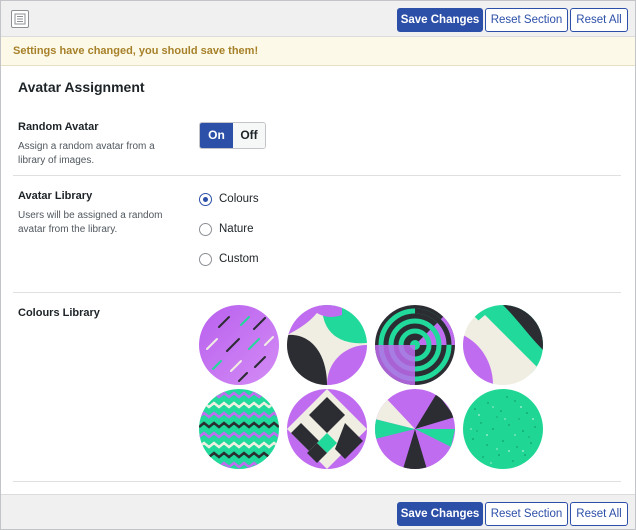 The image size is (636, 530). Describe the element at coordinates (239, 345) in the screenshot. I see `avatar-purple-dashes` at that location.